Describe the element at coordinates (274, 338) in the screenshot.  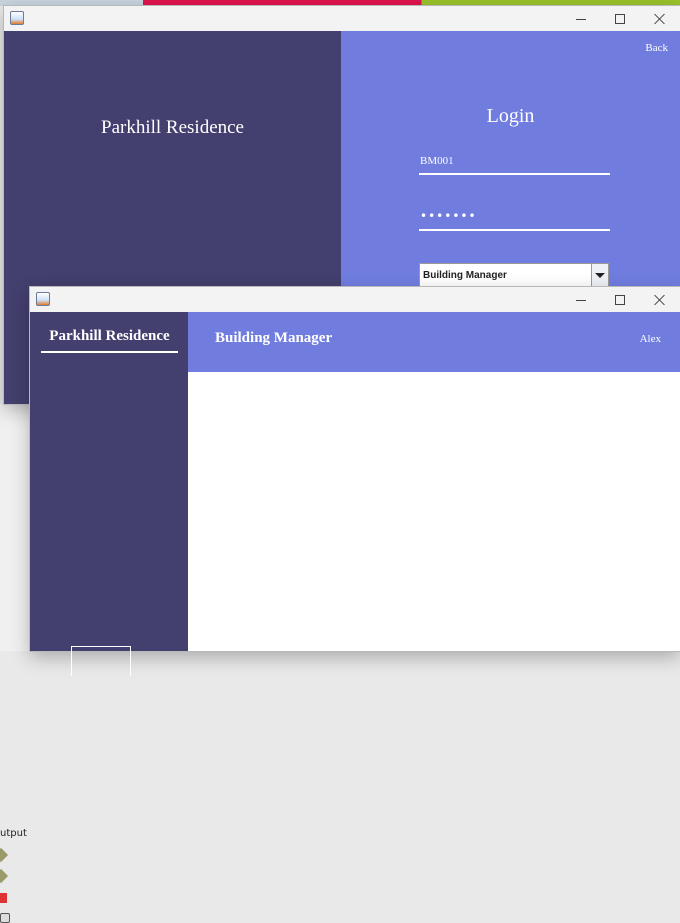
I see `page-title: Building Manager` at that location.